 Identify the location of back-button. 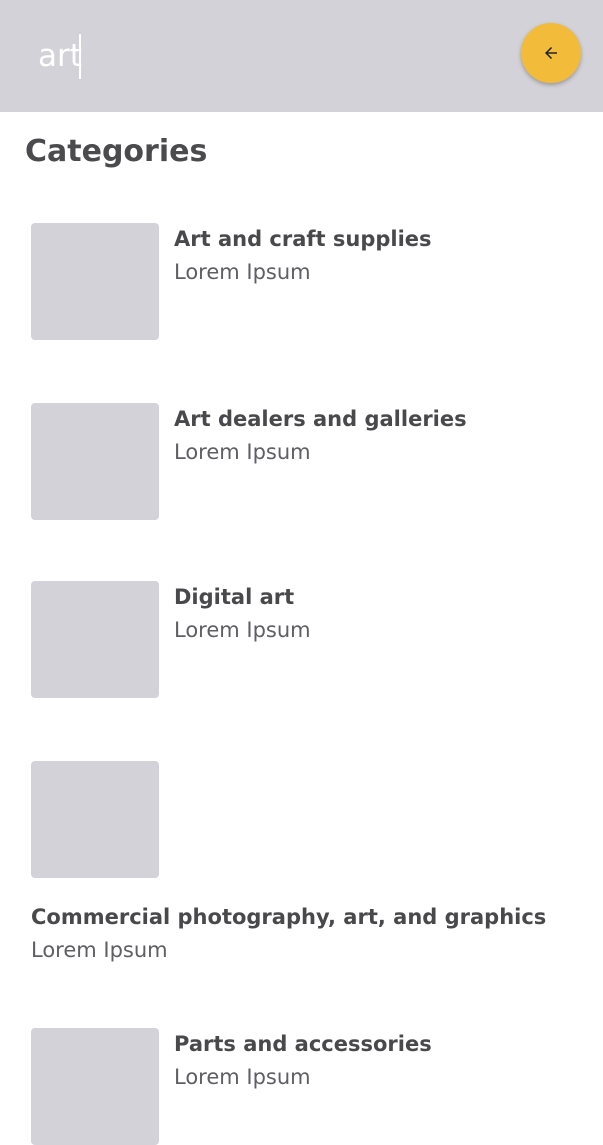
(551, 53).